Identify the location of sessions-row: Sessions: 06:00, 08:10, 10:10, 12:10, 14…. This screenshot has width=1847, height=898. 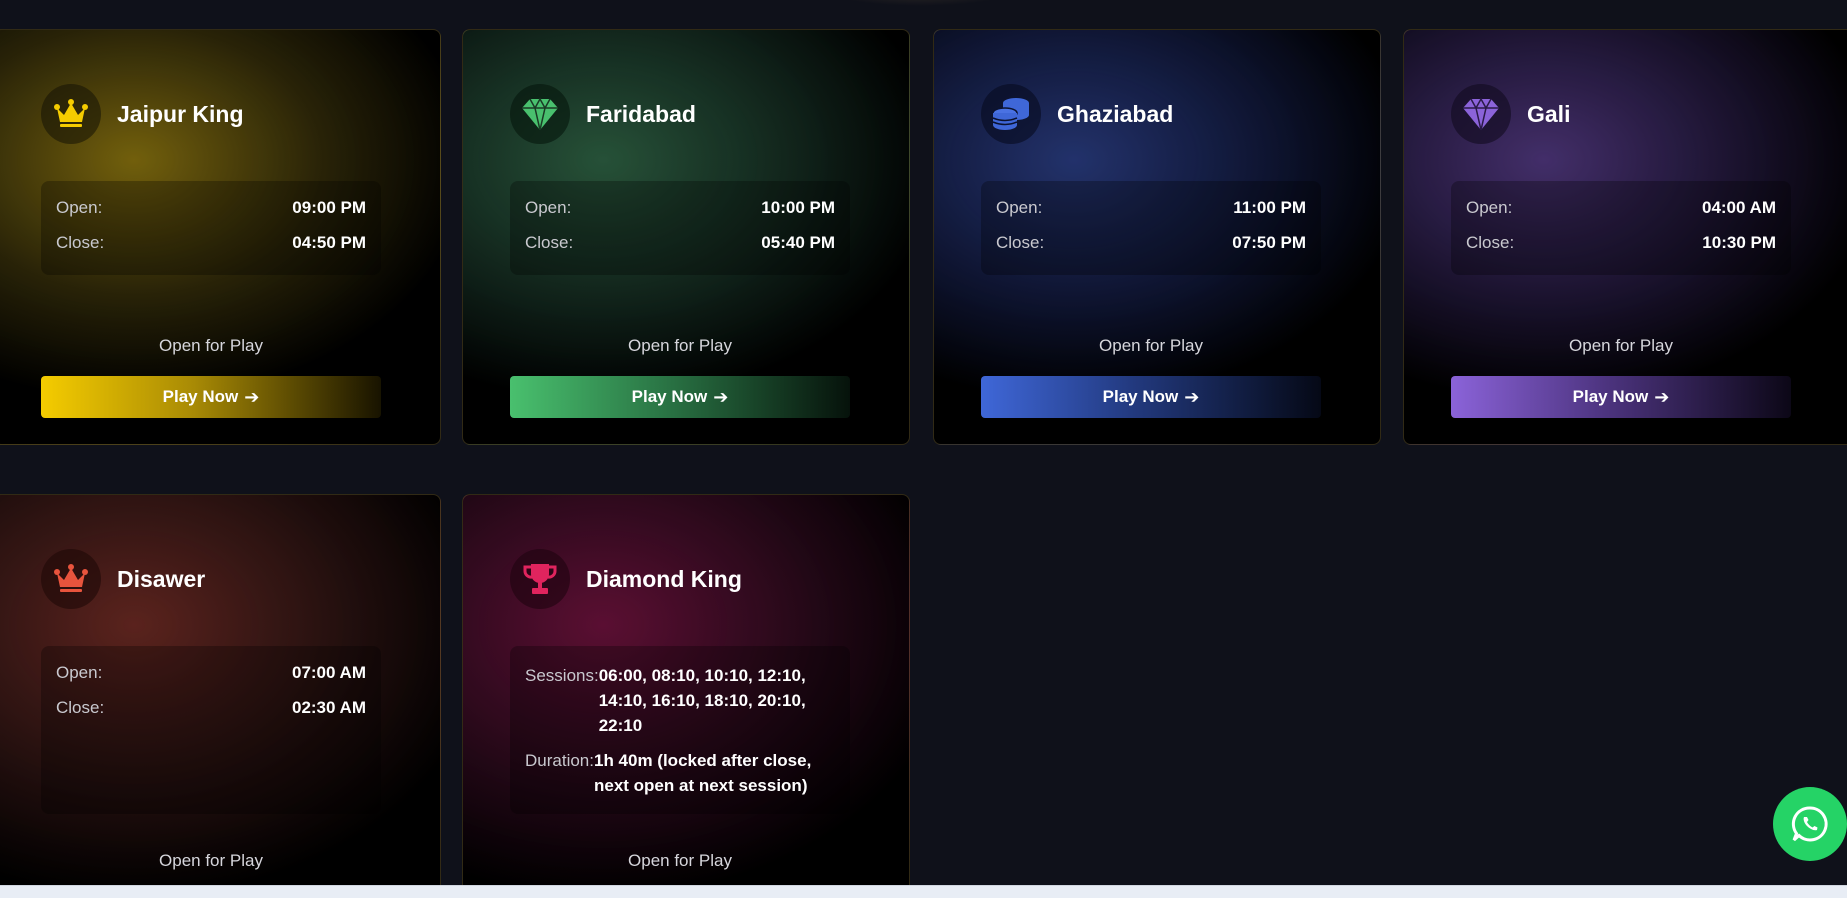
(680, 700).